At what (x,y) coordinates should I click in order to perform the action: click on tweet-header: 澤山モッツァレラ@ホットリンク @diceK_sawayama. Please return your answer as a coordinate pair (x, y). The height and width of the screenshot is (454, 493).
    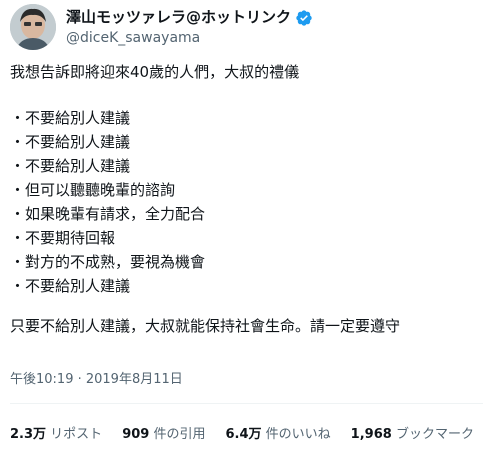
    Looking at the image, I should click on (245, 28).